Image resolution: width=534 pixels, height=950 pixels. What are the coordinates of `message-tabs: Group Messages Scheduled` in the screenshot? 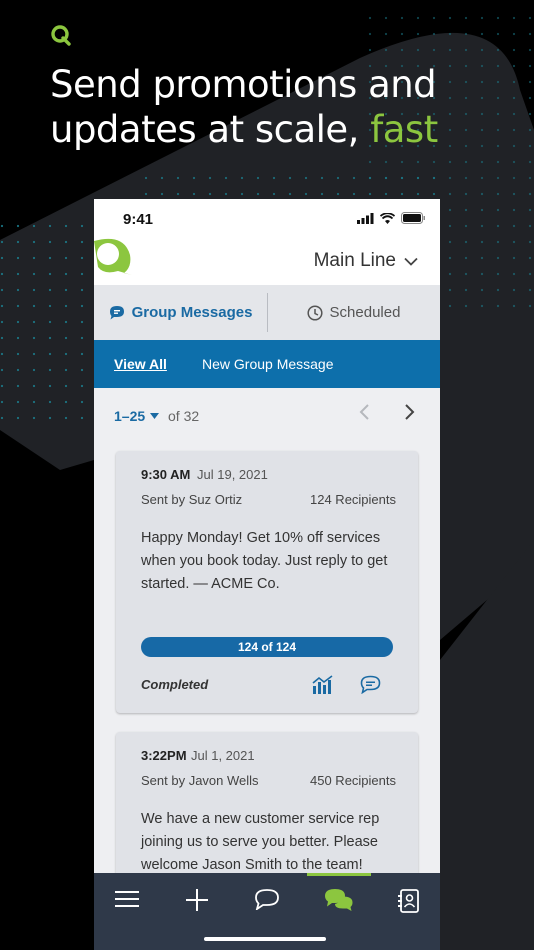 It's located at (267, 312).